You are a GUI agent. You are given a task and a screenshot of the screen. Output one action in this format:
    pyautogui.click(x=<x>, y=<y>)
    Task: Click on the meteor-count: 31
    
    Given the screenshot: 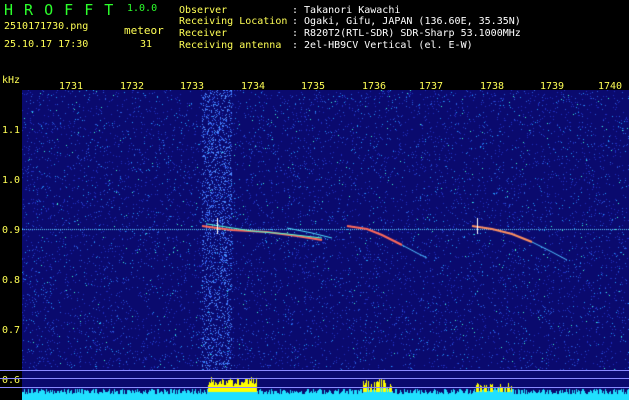 What is the action you would take?
    pyautogui.click(x=146, y=44)
    